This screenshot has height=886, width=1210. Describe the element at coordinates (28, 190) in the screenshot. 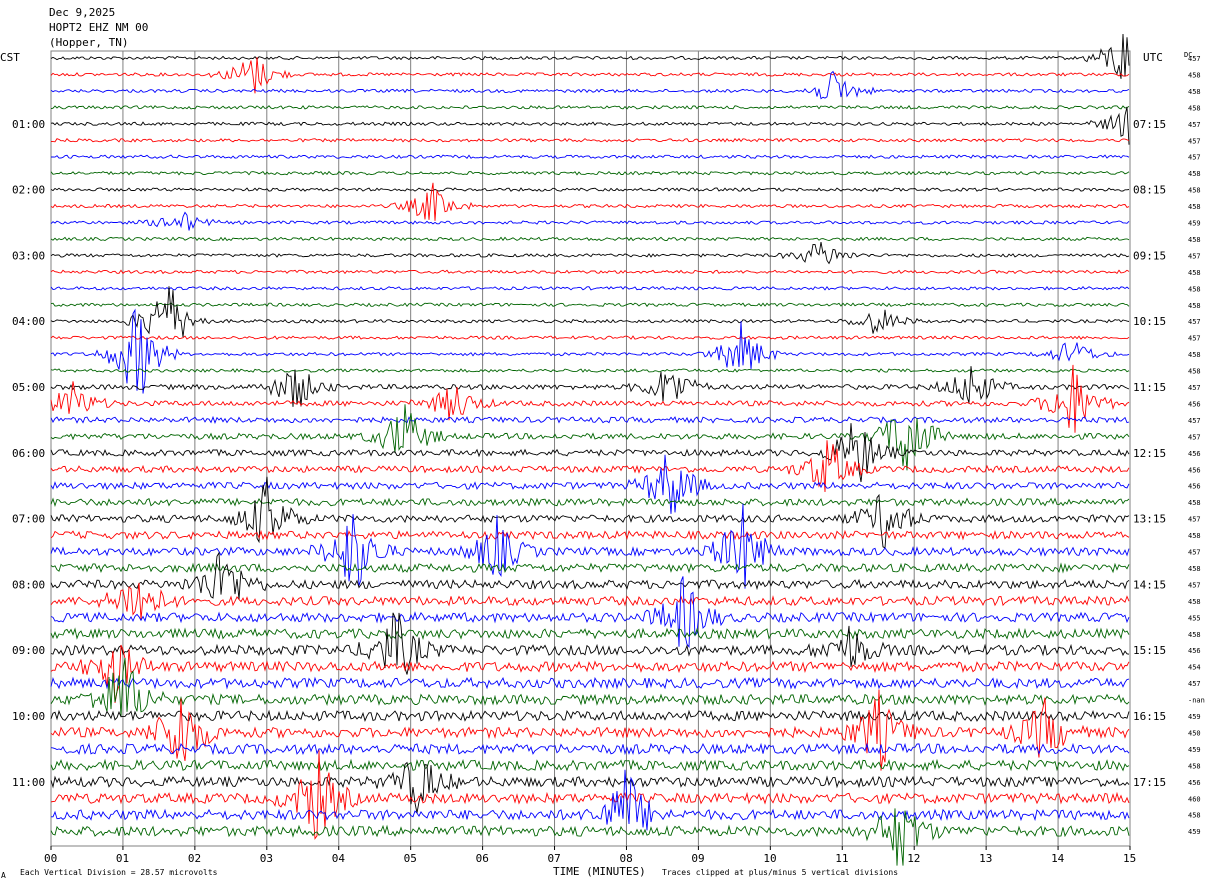

I see `left-time-label: 02:00` at that location.